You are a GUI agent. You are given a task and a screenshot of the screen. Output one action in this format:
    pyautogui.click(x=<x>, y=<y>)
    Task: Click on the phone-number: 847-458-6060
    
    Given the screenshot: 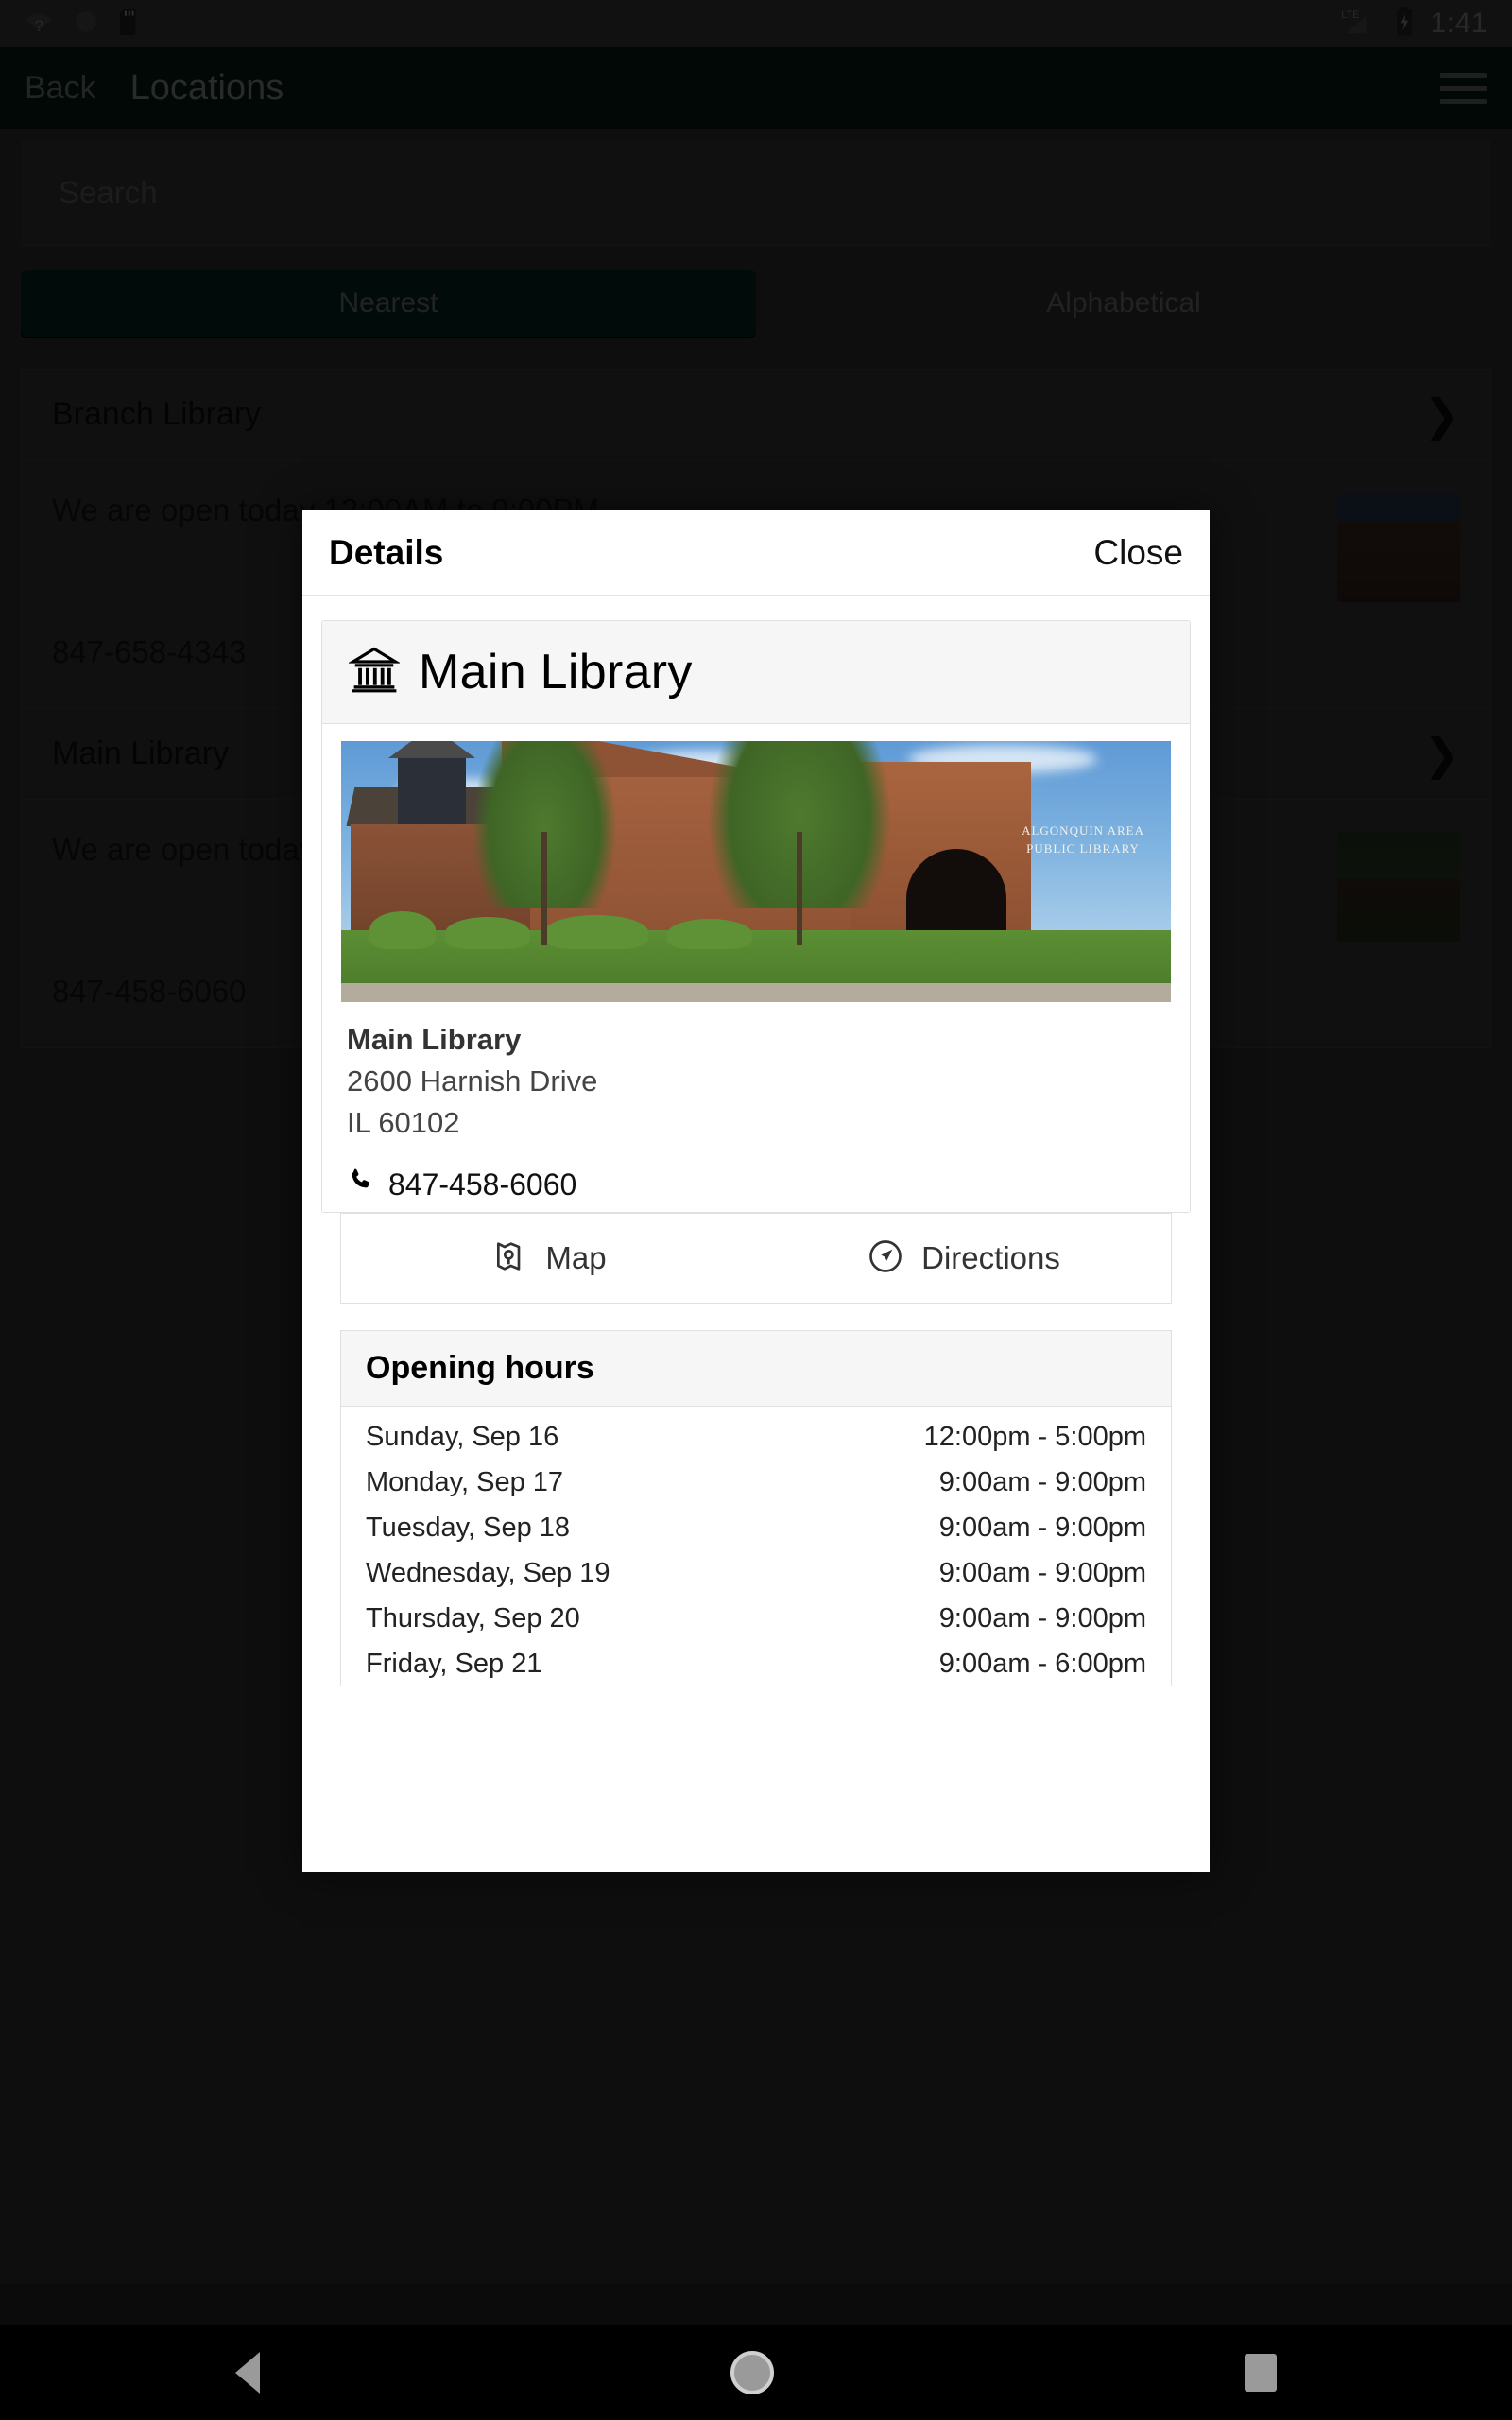 What is the action you would take?
    pyautogui.click(x=482, y=1184)
    